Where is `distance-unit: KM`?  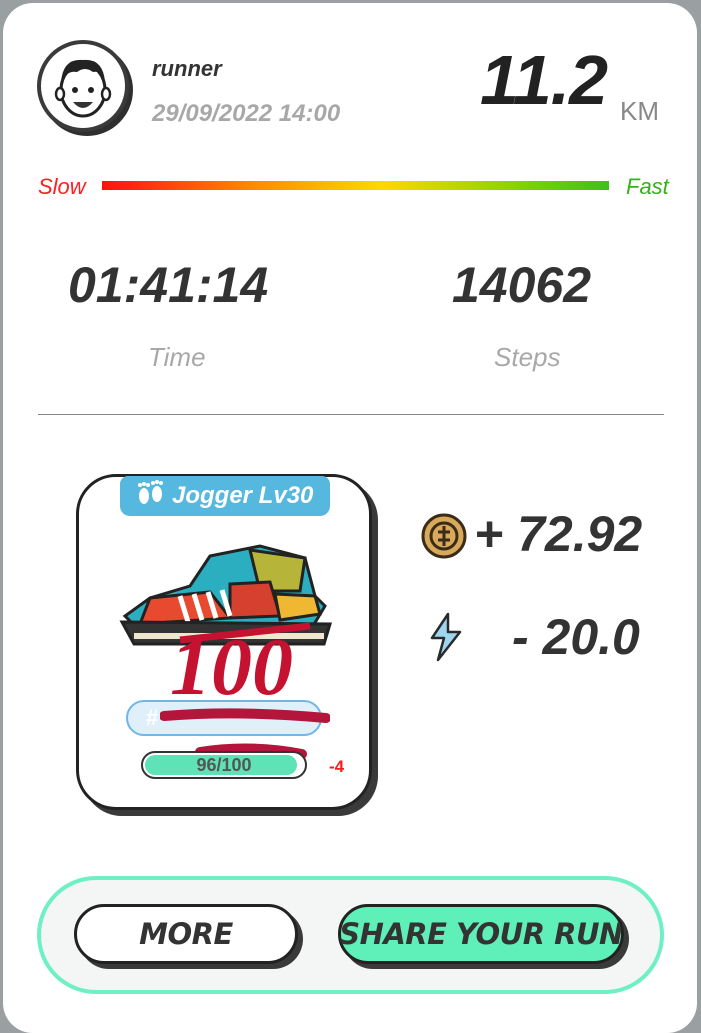
distance-unit: KM is located at coordinates (639, 111).